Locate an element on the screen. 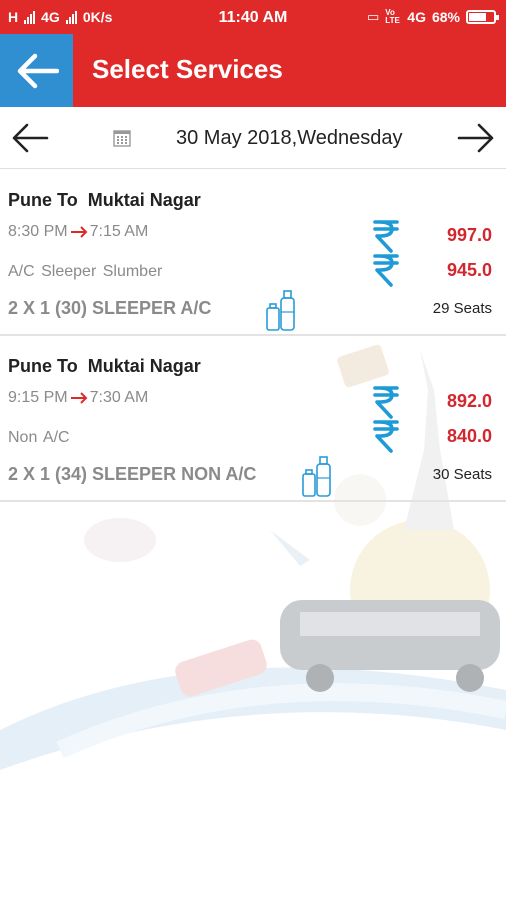 Image resolution: width=506 pixels, height=900 pixels. departure-time: 9:15 PM is located at coordinates (38, 397).